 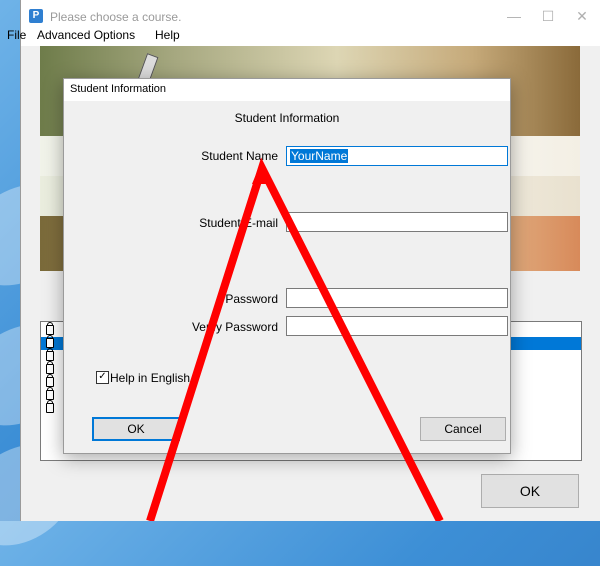 I want to click on menu-advanced-options: Advanced Options, so click(x=86, y=35).